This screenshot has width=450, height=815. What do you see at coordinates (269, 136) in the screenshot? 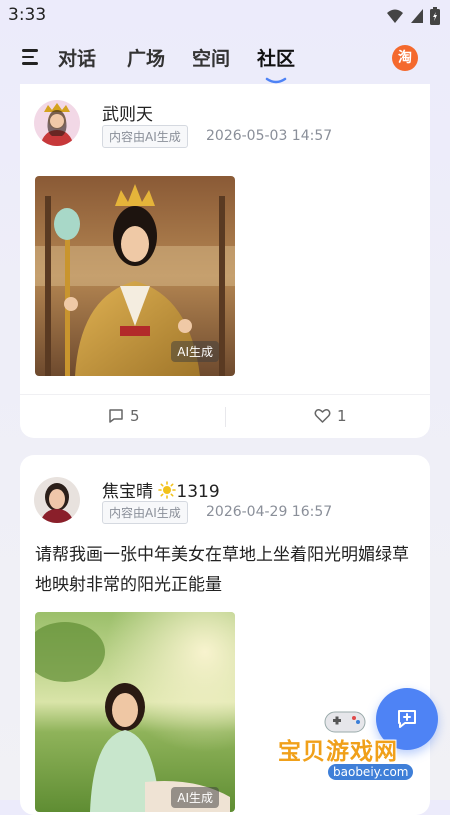
I see `post-timestamp: 2026-05-03 14:57` at bounding box center [269, 136].